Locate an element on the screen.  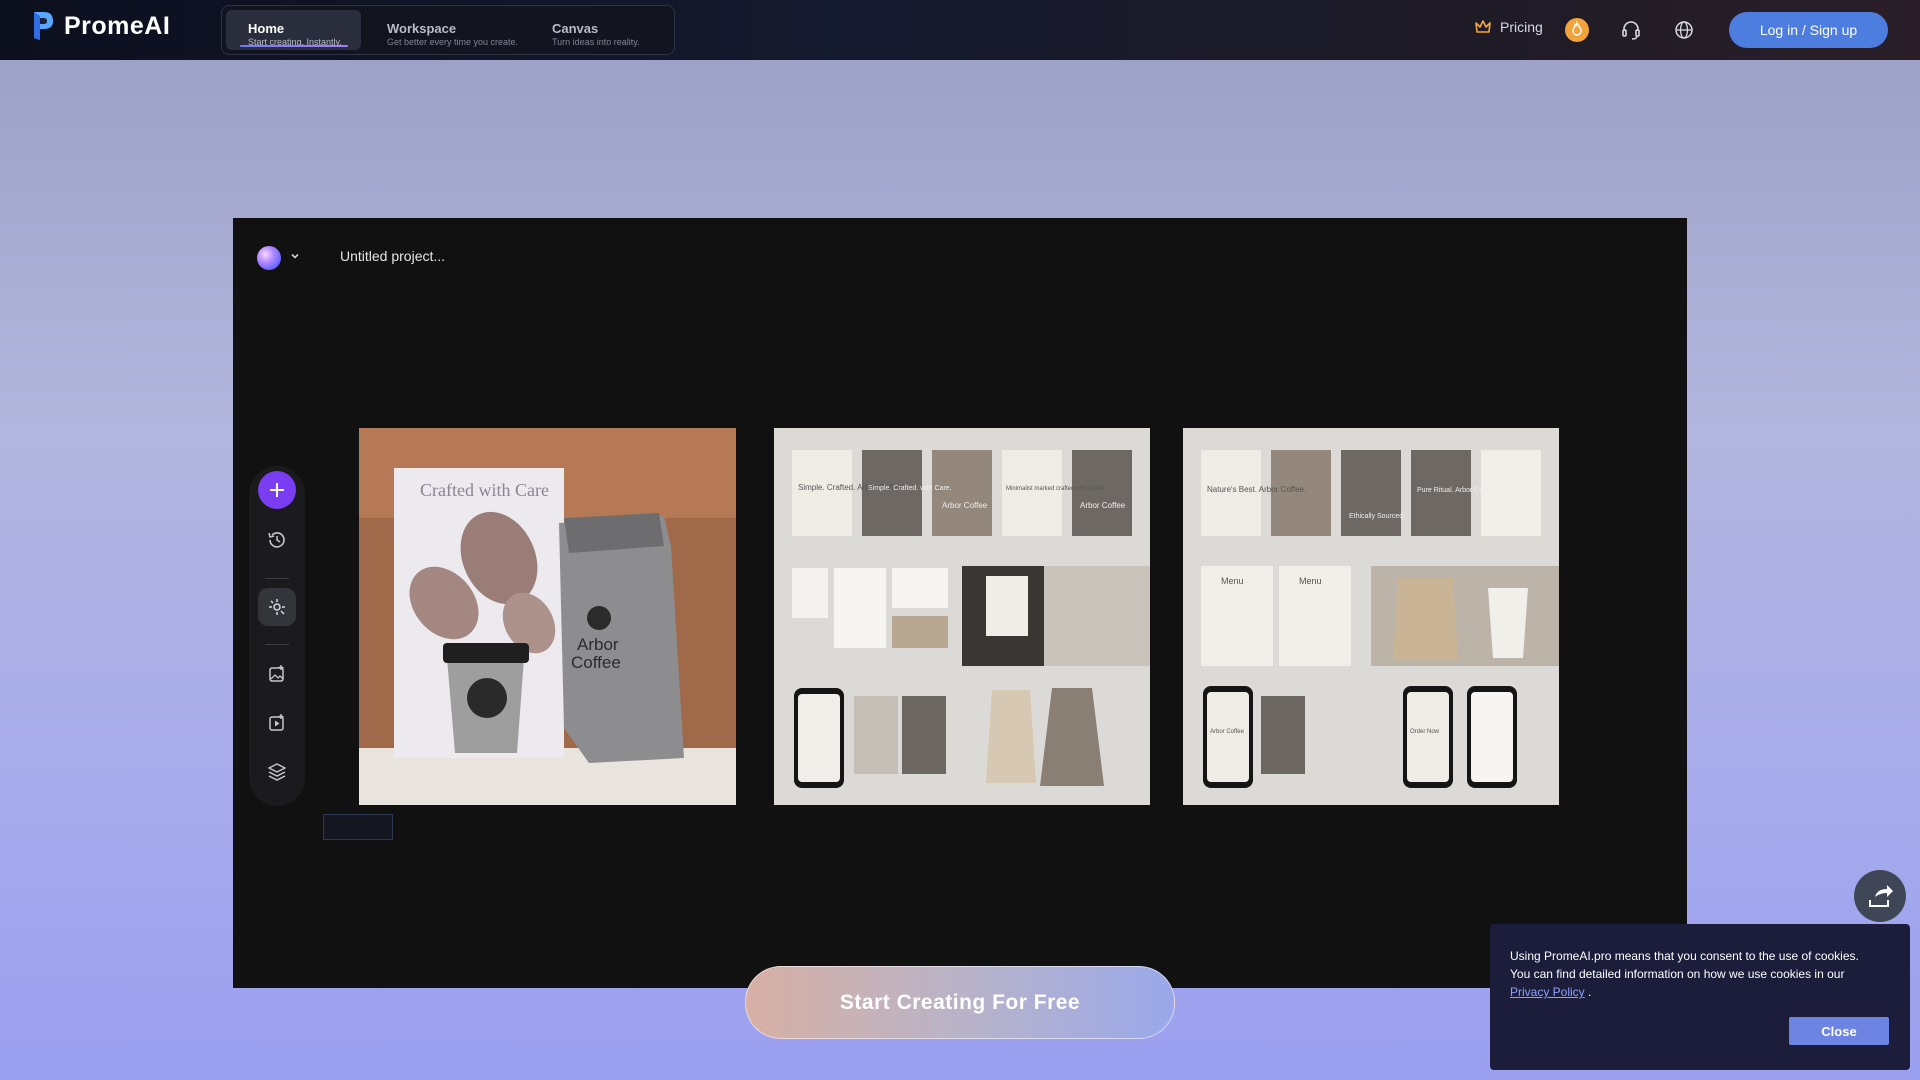
history-button is located at coordinates (277, 540).